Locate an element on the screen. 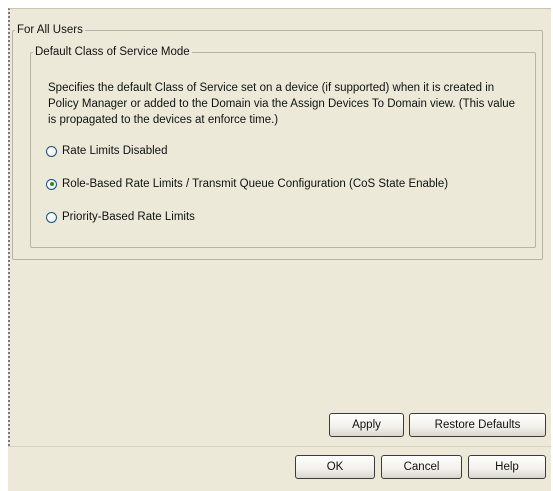 Image resolution: width=553 pixels, height=491 pixels. radio-label: Rate Limits Disabled is located at coordinates (115, 151).